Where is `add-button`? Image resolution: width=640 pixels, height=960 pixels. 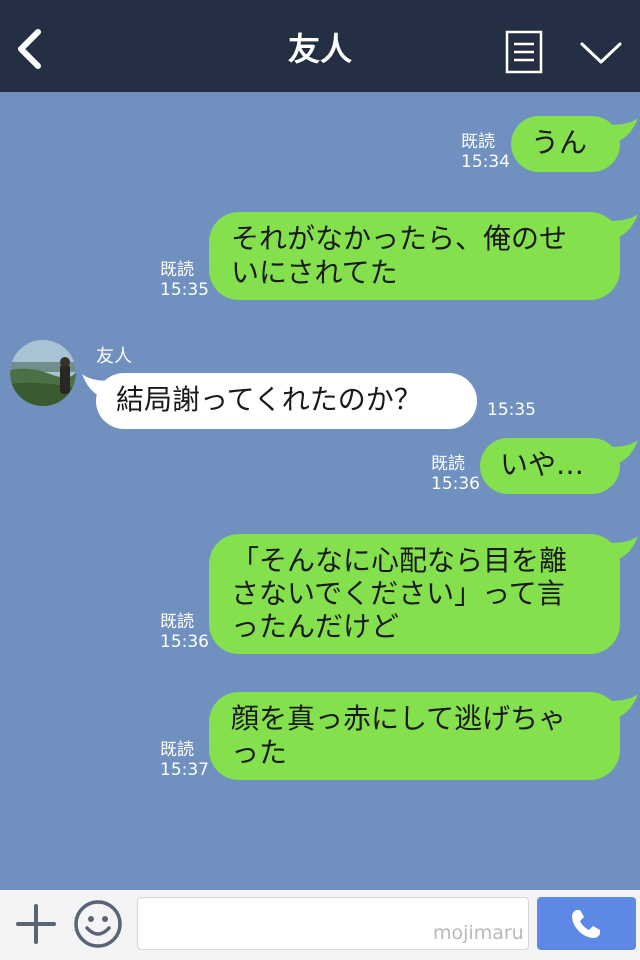
add-button is located at coordinates (36, 924).